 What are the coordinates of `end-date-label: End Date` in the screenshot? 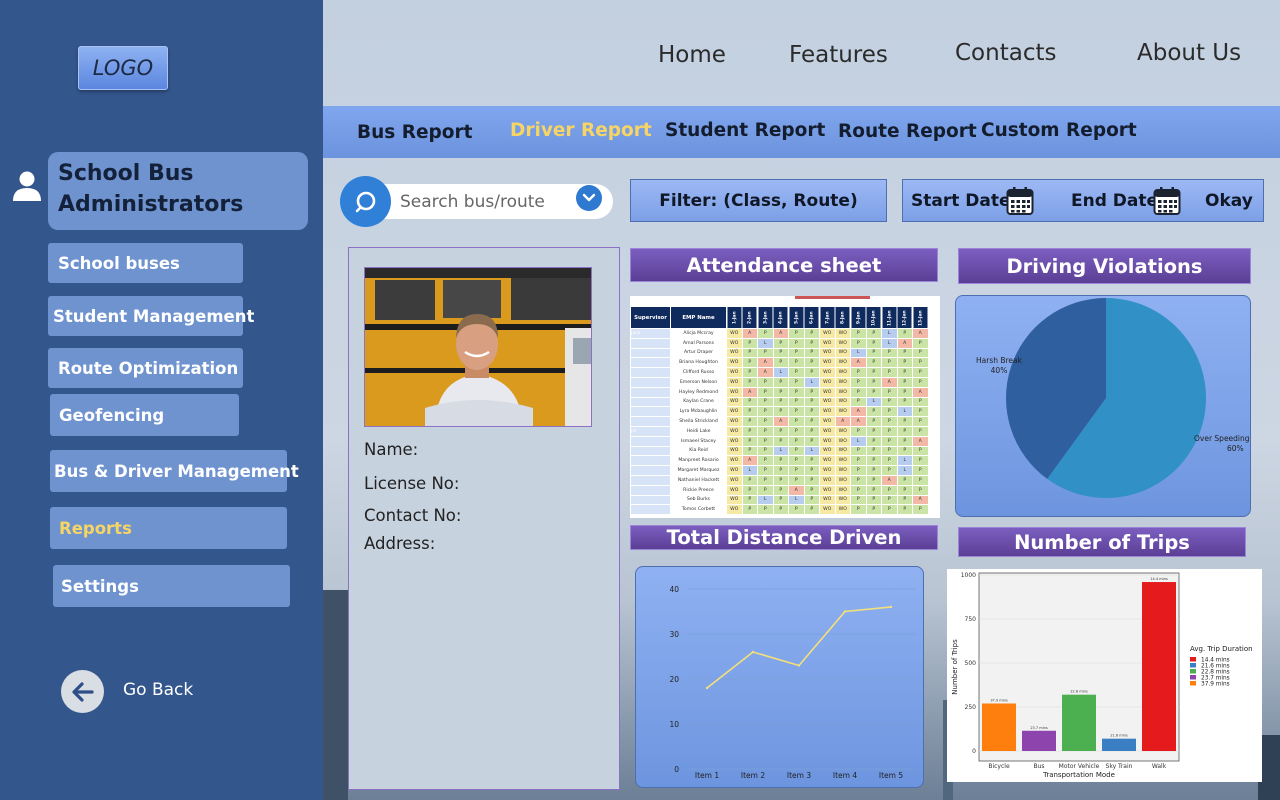 It's located at (1114, 201).